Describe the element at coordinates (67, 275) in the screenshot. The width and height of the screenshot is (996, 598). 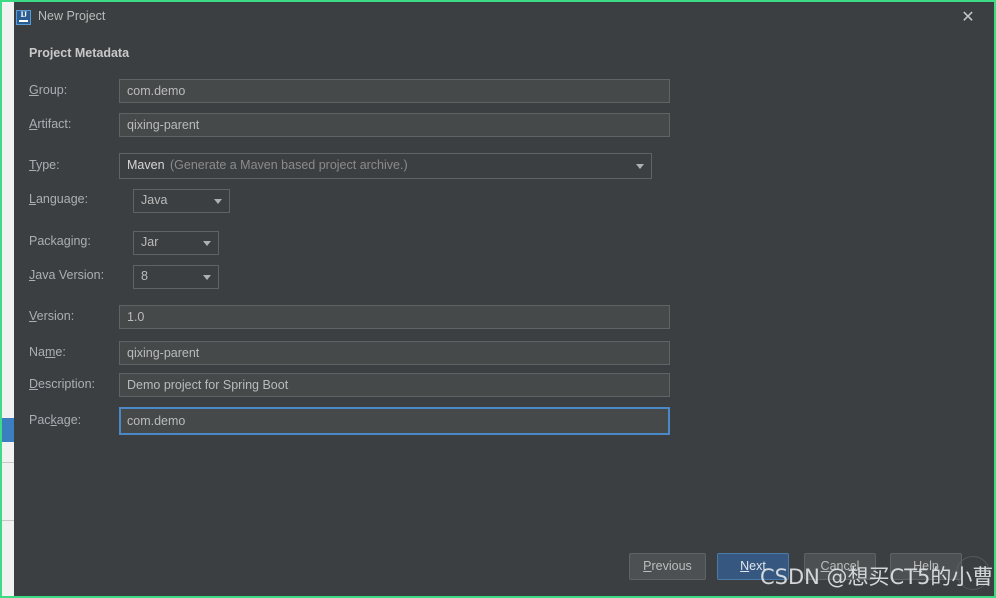
I see `label-java-version: Java Version:` at that location.